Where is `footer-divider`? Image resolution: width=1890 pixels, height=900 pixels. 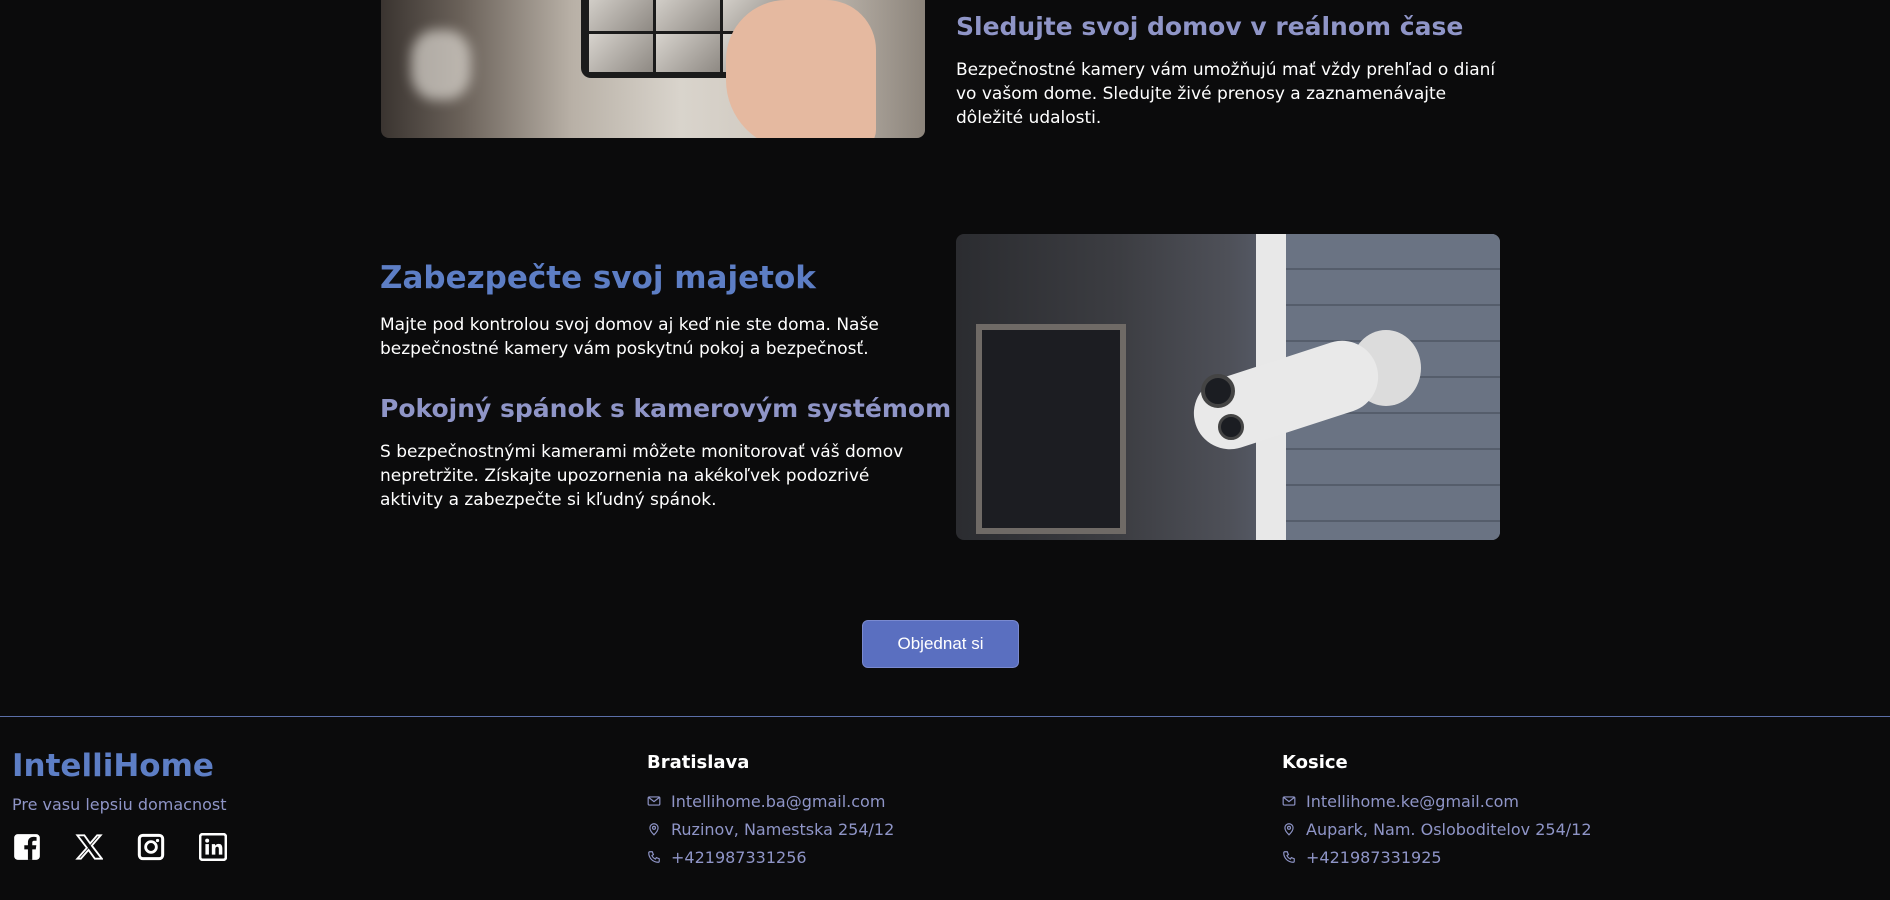 footer-divider is located at coordinates (945, 716).